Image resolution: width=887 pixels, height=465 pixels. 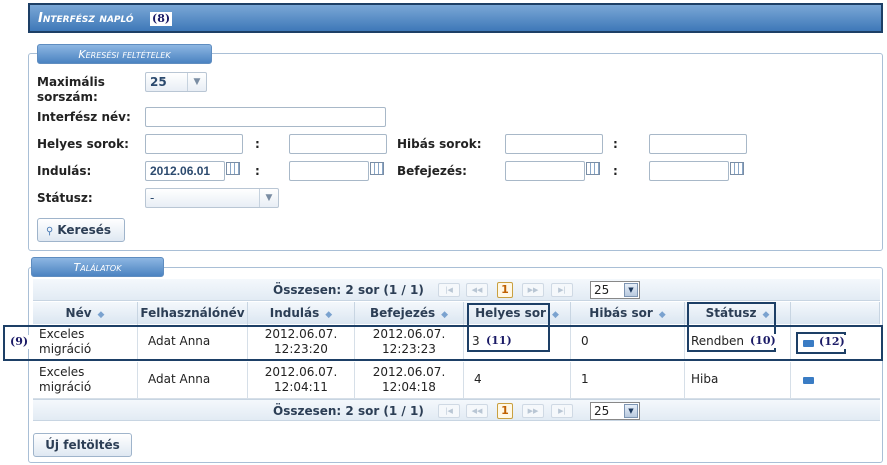 I want to click on col-header-user: Felhasználónév, so click(x=193, y=313).